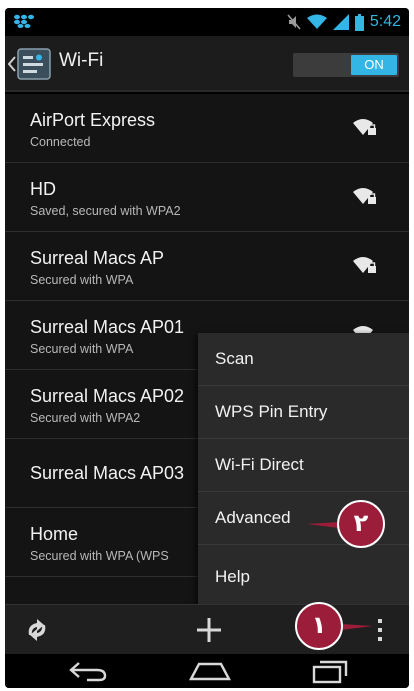 This screenshot has height=691, width=414. What do you see at coordinates (93, 120) in the screenshot?
I see `network-name: AirPort Express` at bounding box center [93, 120].